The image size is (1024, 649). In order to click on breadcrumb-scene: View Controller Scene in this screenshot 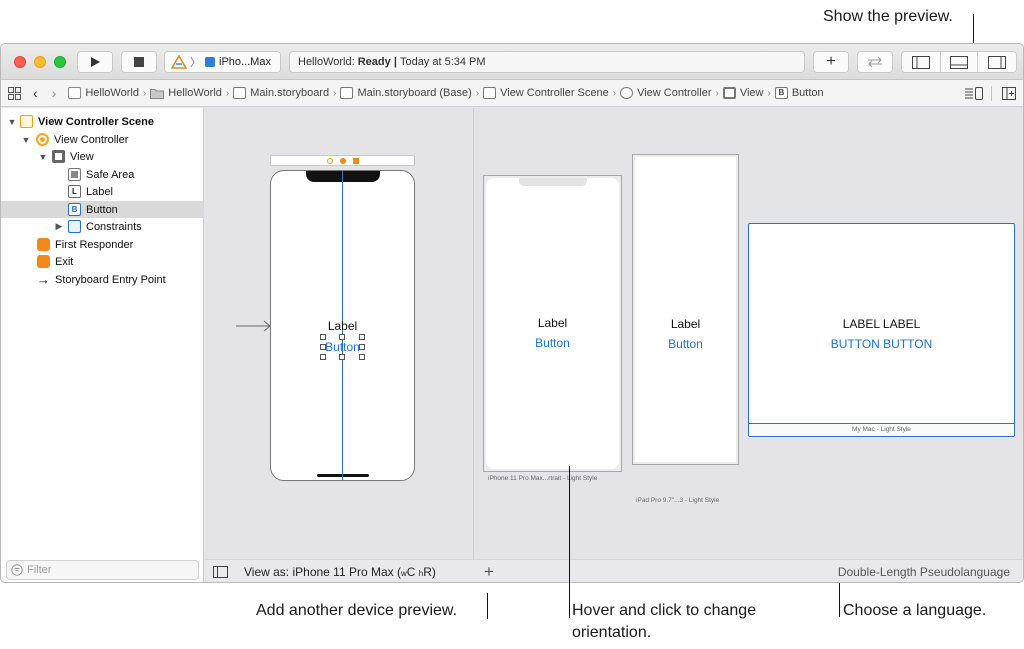, I will do `click(546, 93)`.